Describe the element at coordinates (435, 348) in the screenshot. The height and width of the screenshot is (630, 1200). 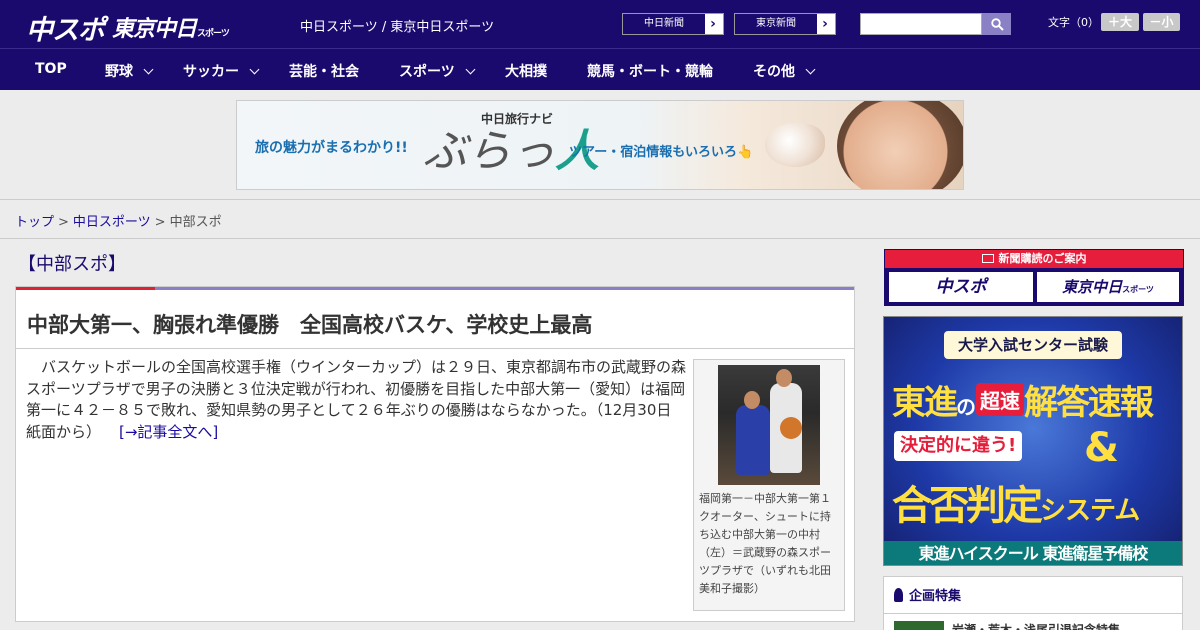
I see `headline-divider` at that location.